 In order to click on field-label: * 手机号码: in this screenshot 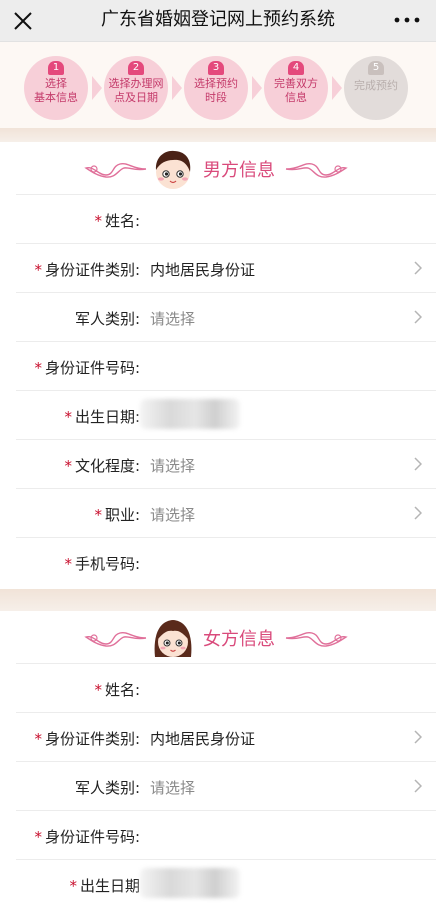, I will do `click(102, 564)`.